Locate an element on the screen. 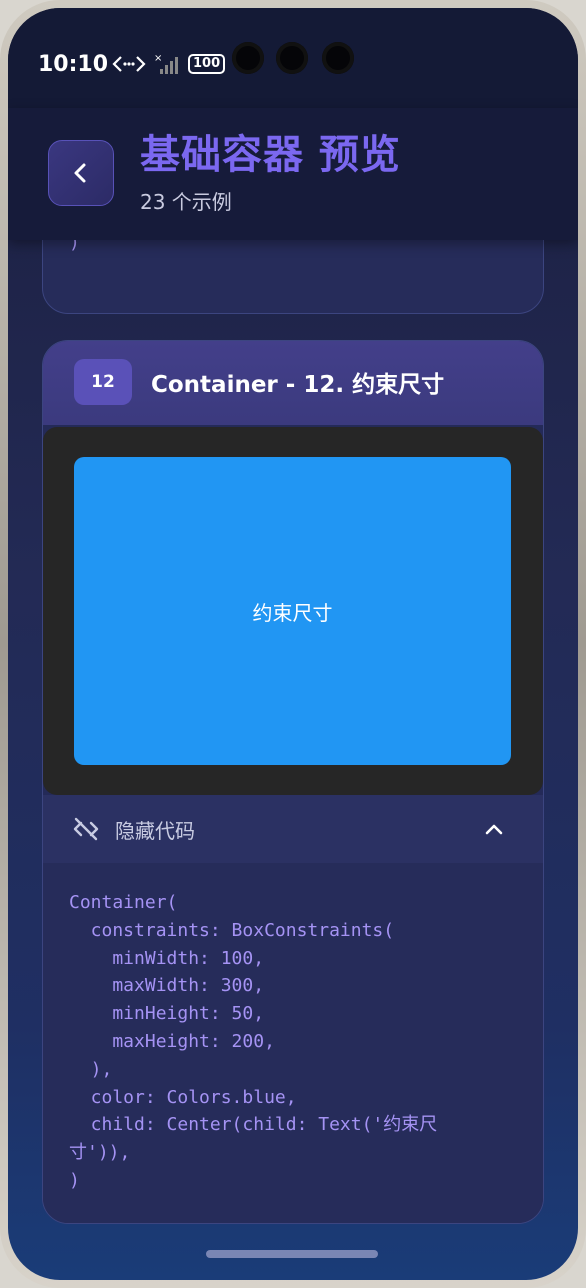  status-time: 10:10 is located at coordinates (73, 64).